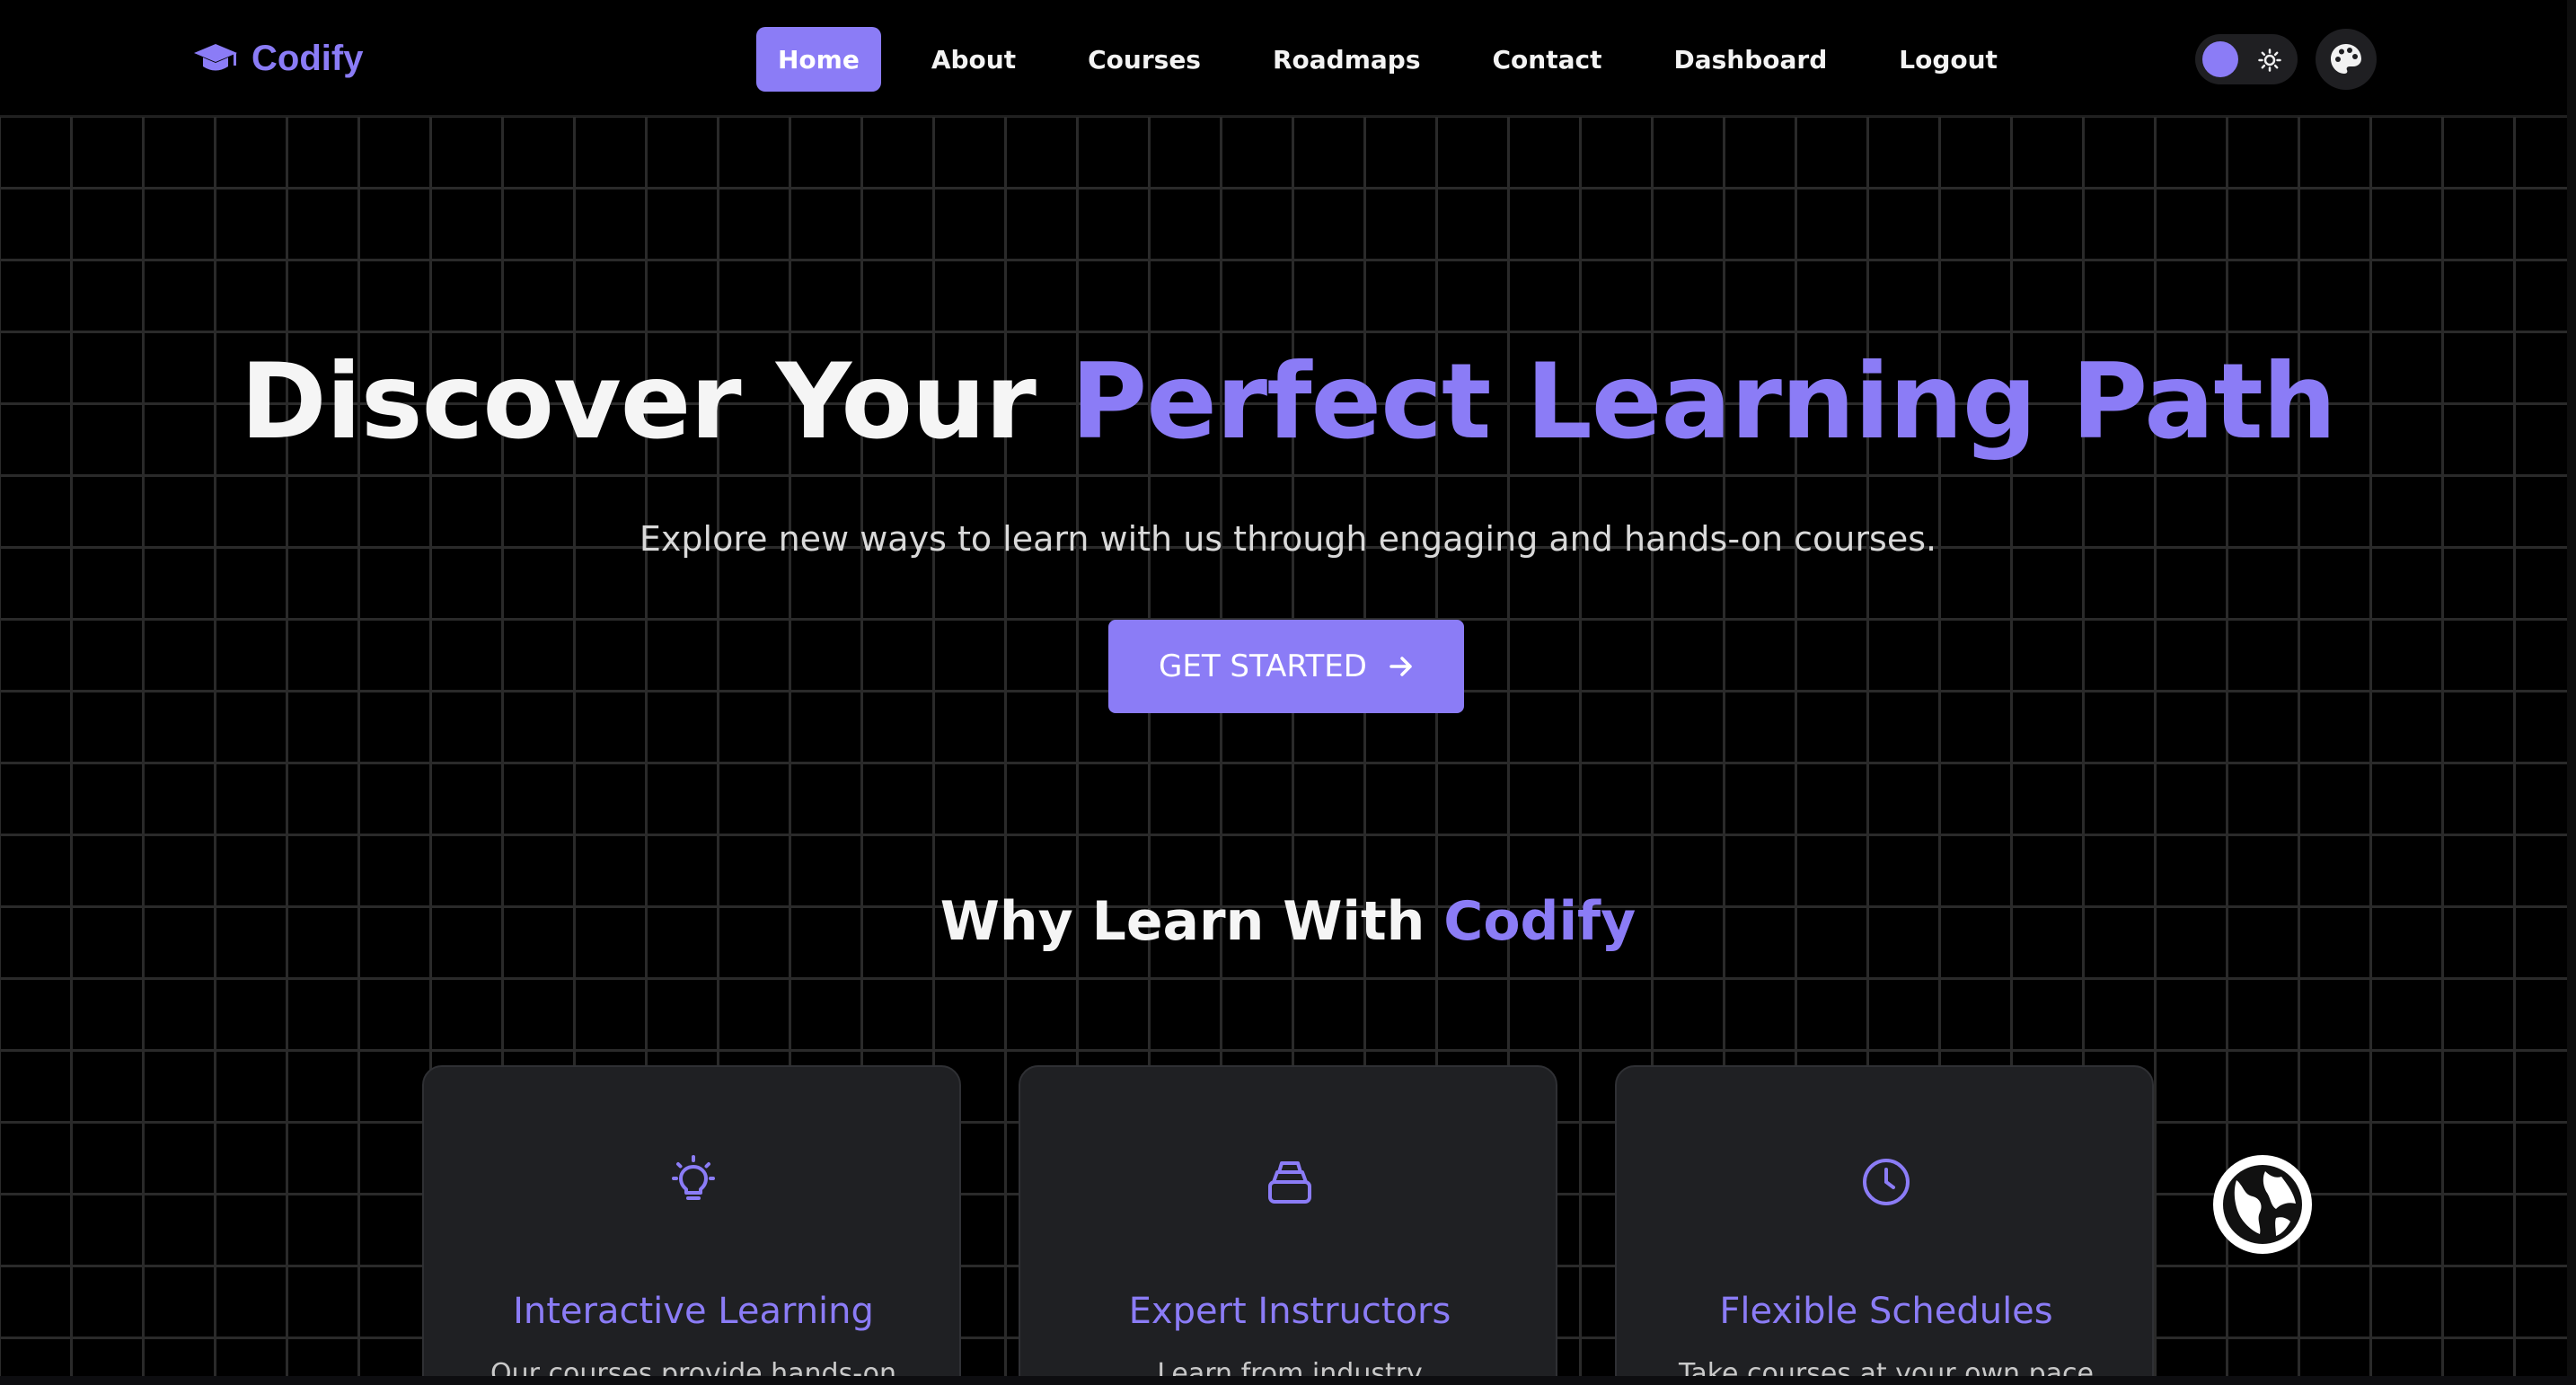 The width and height of the screenshot is (2576, 1385). I want to click on graduation-cap-icon, so click(215, 57).